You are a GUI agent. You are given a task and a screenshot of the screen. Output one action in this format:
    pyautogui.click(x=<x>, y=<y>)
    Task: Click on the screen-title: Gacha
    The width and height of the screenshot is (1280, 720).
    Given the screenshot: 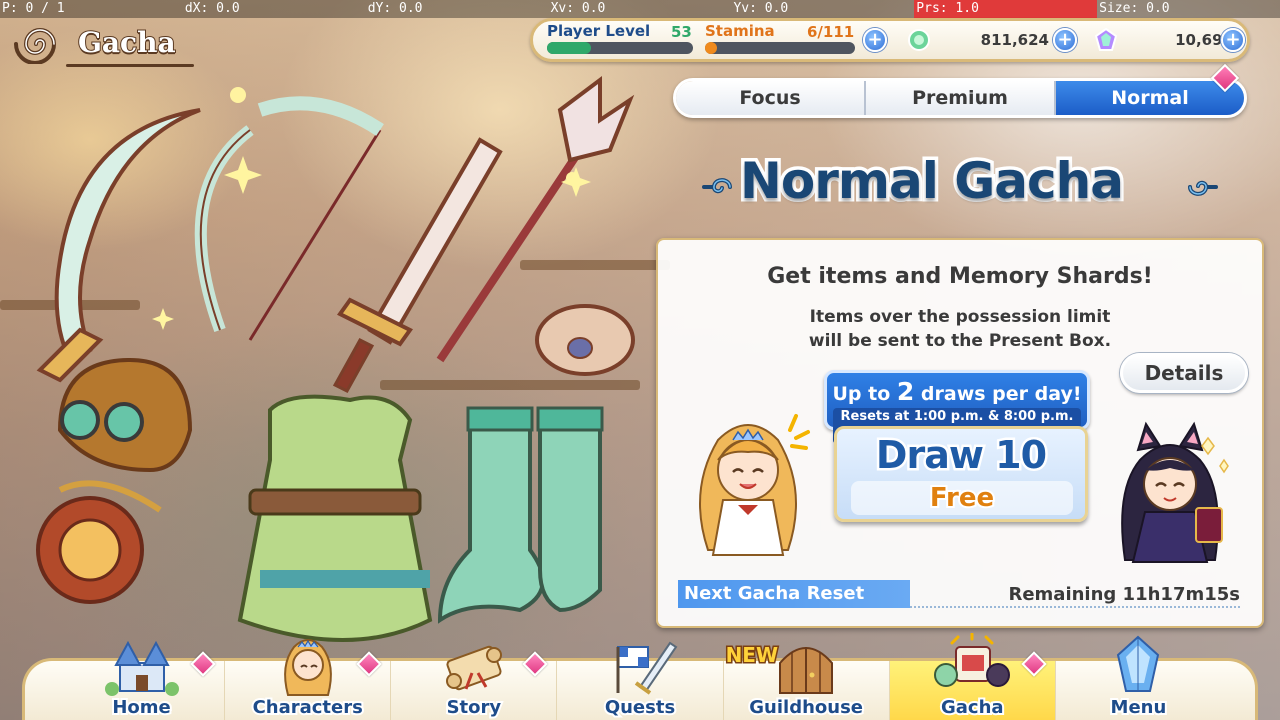 What is the action you would take?
    pyautogui.click(x=100, y=45)
    